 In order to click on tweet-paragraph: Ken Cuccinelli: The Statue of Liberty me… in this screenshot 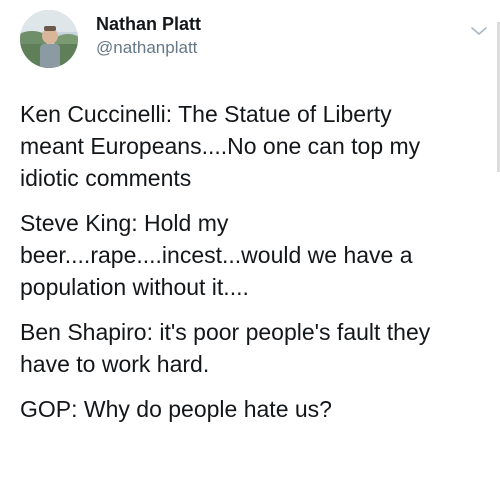, I will do `click(220, 146)`.